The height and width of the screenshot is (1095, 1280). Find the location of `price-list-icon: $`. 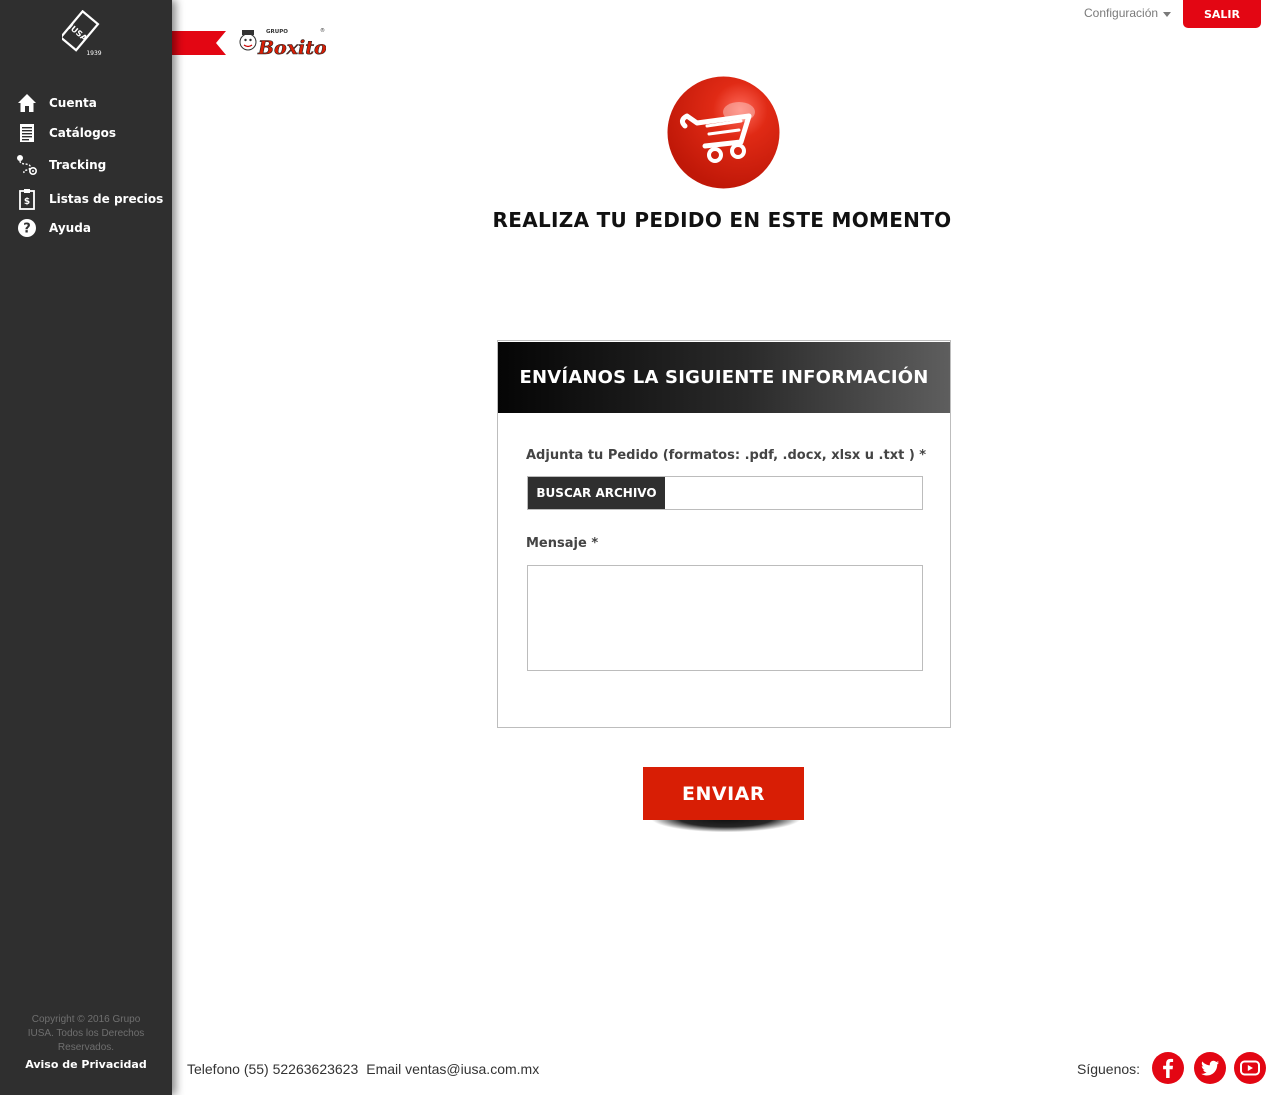

price-list-icon: $ is located at coordinates (27, 199).